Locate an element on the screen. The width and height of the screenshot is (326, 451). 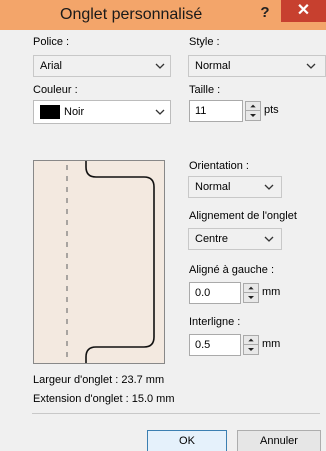
taille-spinner: 11 pts is located at coordinates (234, 111).